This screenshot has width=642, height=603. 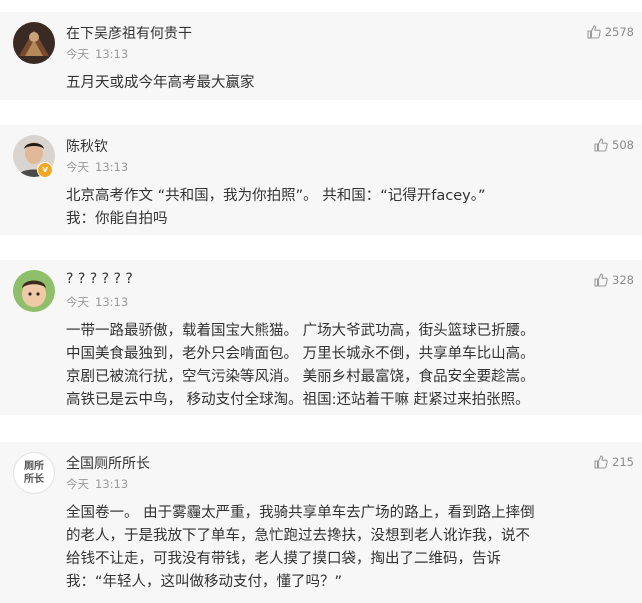 I want to click on comment-username: ? ? ? ? ? ?, so click(x=99, y=279).